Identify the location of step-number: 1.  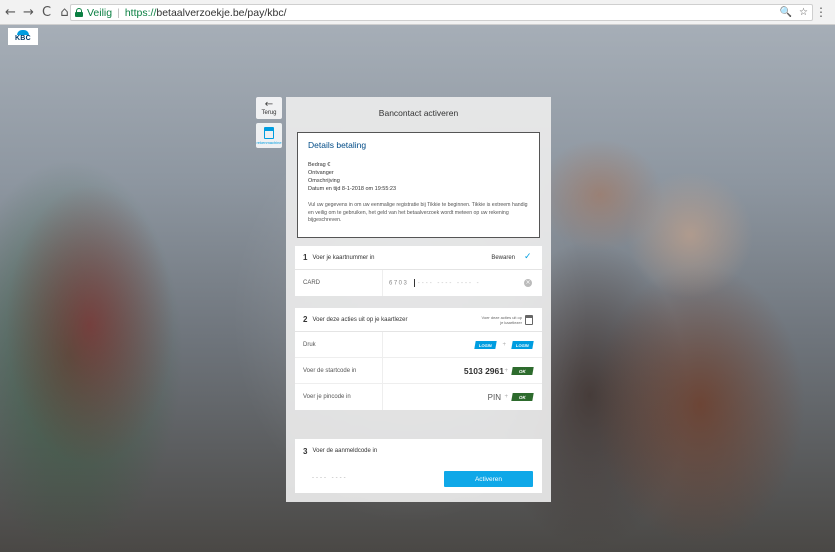
(305, 257).